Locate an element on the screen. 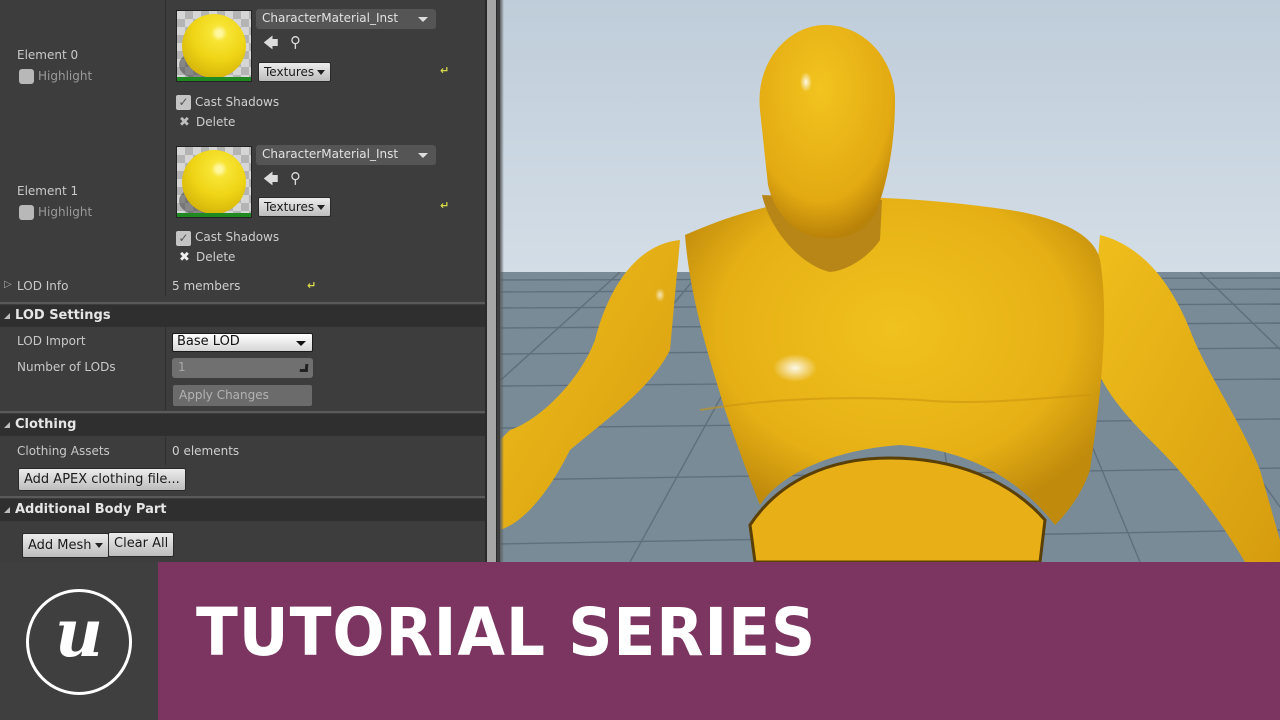  head is located at coordinates (827, 132).